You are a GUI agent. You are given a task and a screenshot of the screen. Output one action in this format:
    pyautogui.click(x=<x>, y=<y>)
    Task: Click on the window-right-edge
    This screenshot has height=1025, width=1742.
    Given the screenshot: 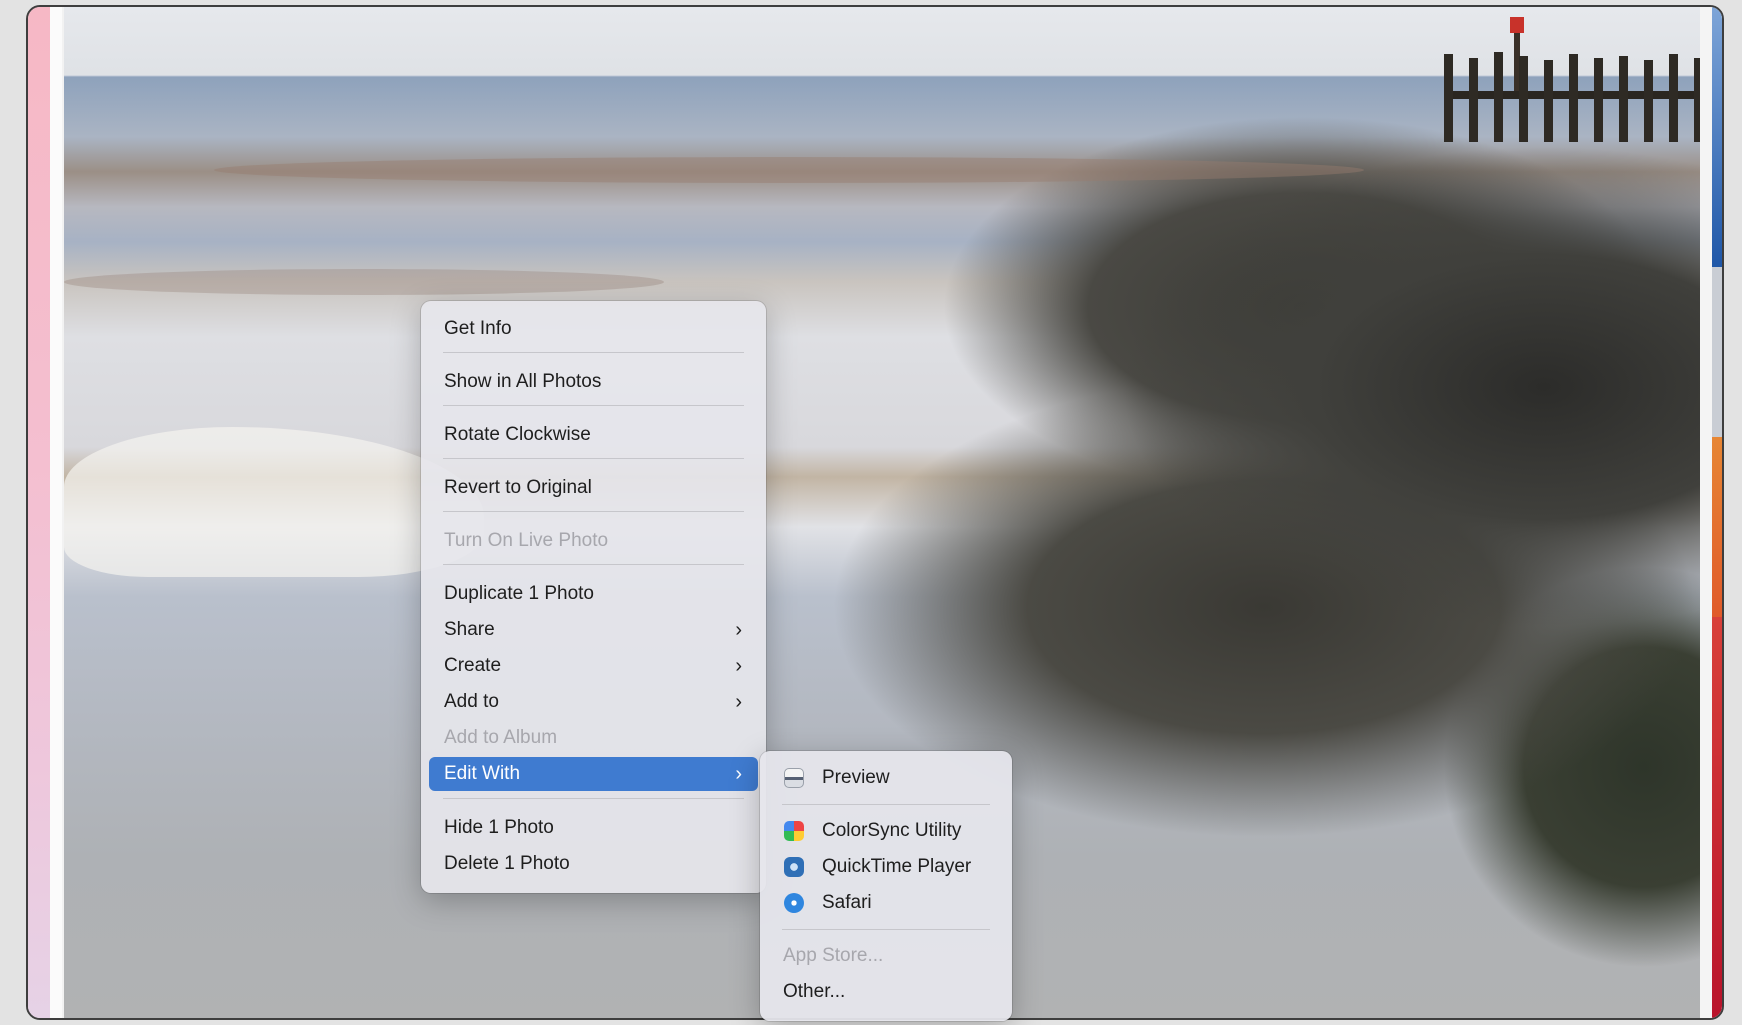 What is the action you would take?
    pyautogui.click(x=1711, y=512)
    